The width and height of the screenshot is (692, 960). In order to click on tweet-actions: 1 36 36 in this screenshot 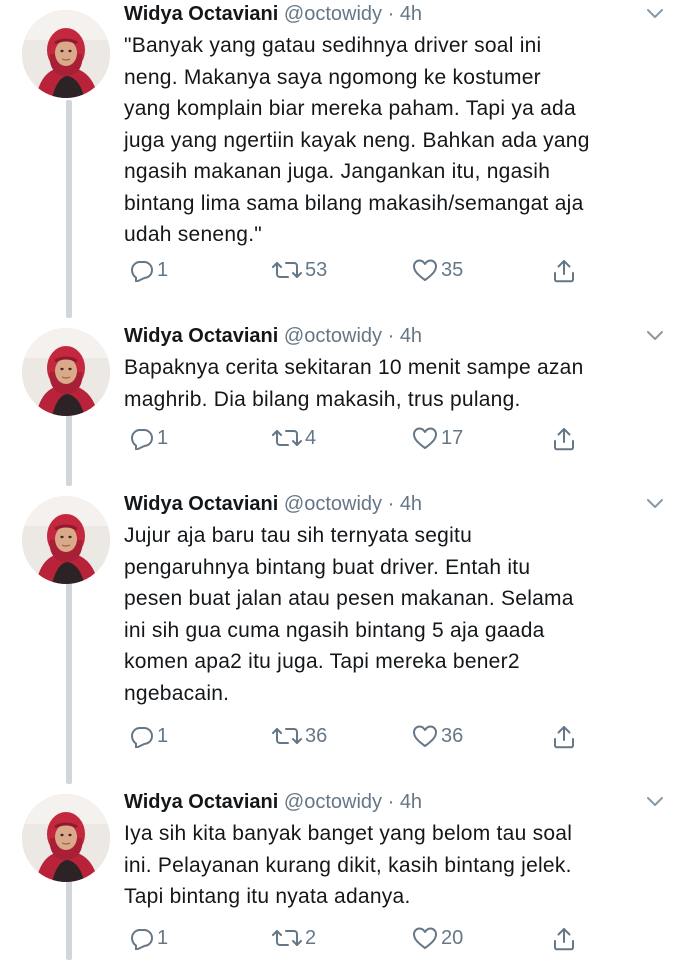, I will do `click(394, 741)`.